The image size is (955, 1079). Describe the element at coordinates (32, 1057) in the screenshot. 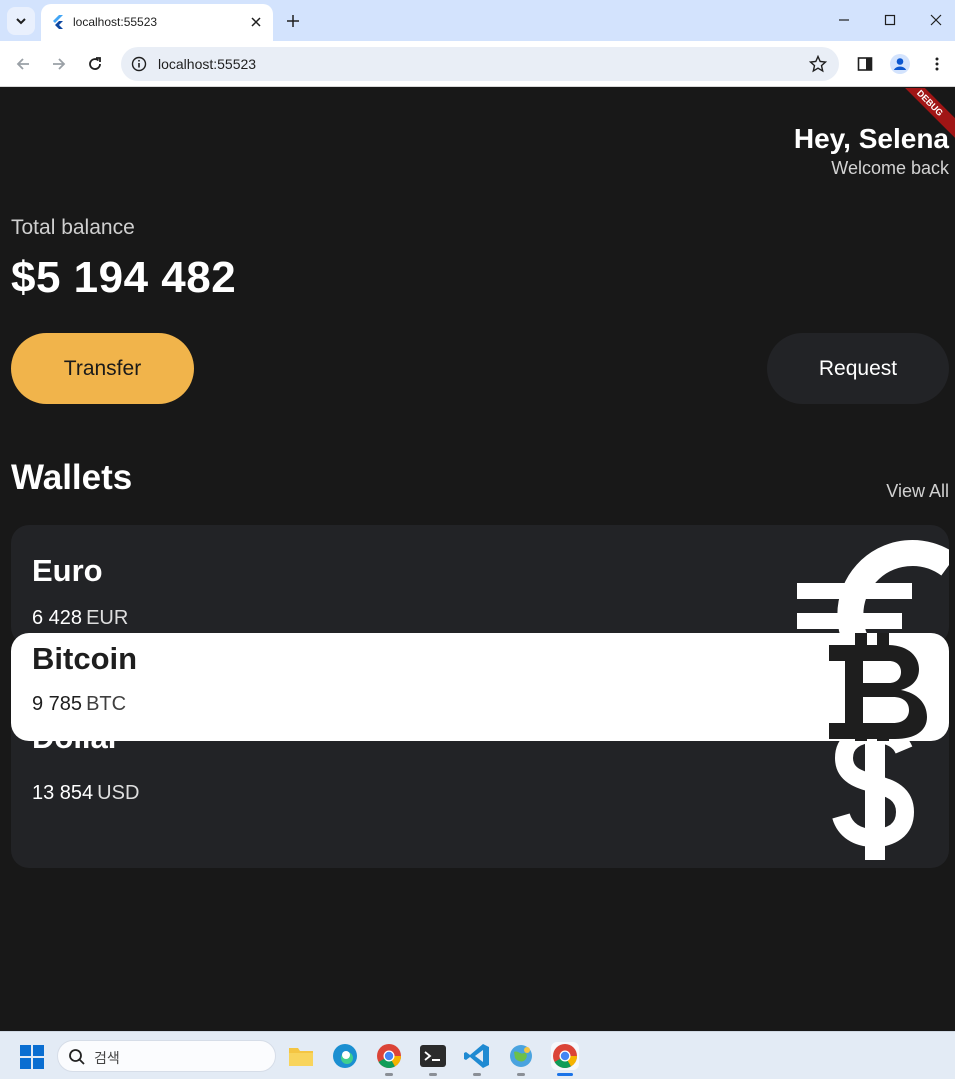

I see `windows-start-icon` at that location.